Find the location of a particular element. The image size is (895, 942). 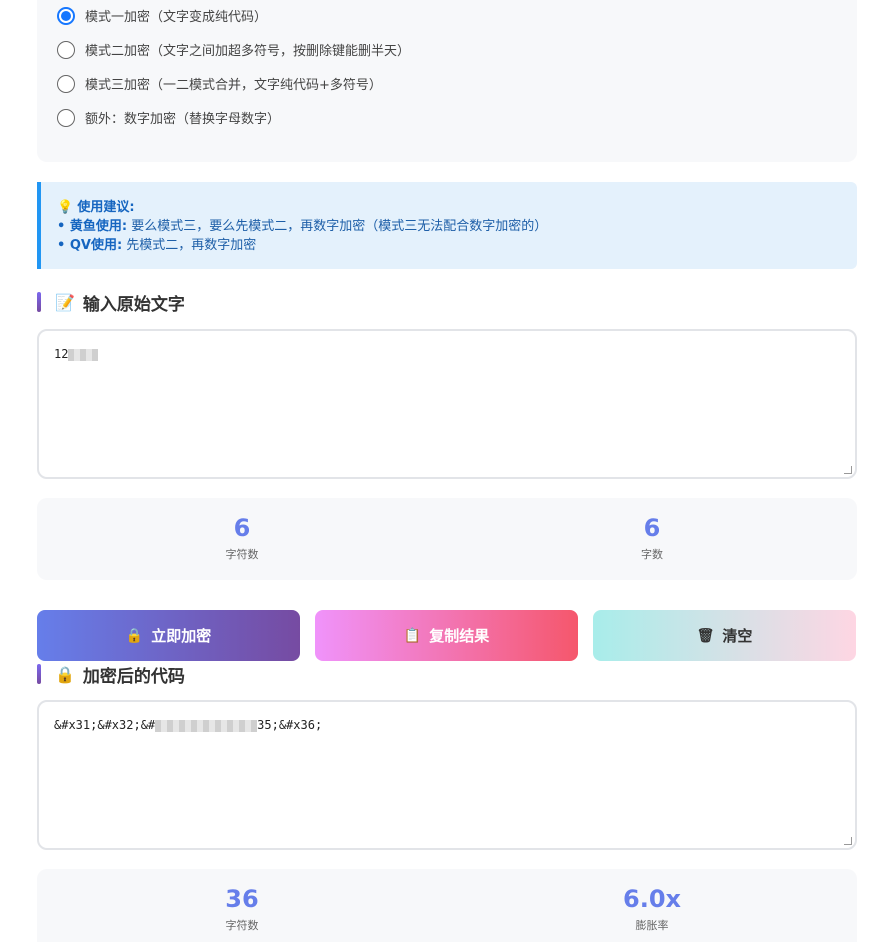

input-stats-panel: 6 字符数 6 字数 is located at coordinates (447, 539).